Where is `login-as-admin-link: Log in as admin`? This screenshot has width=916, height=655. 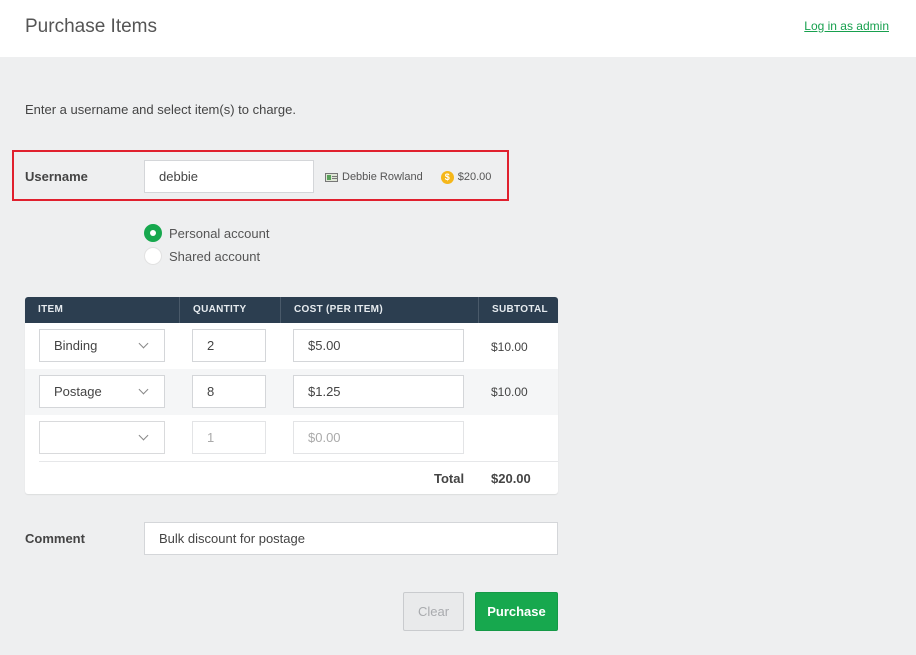 login-as-admin-link: Log in as admin is located at coordinates (846, 26).